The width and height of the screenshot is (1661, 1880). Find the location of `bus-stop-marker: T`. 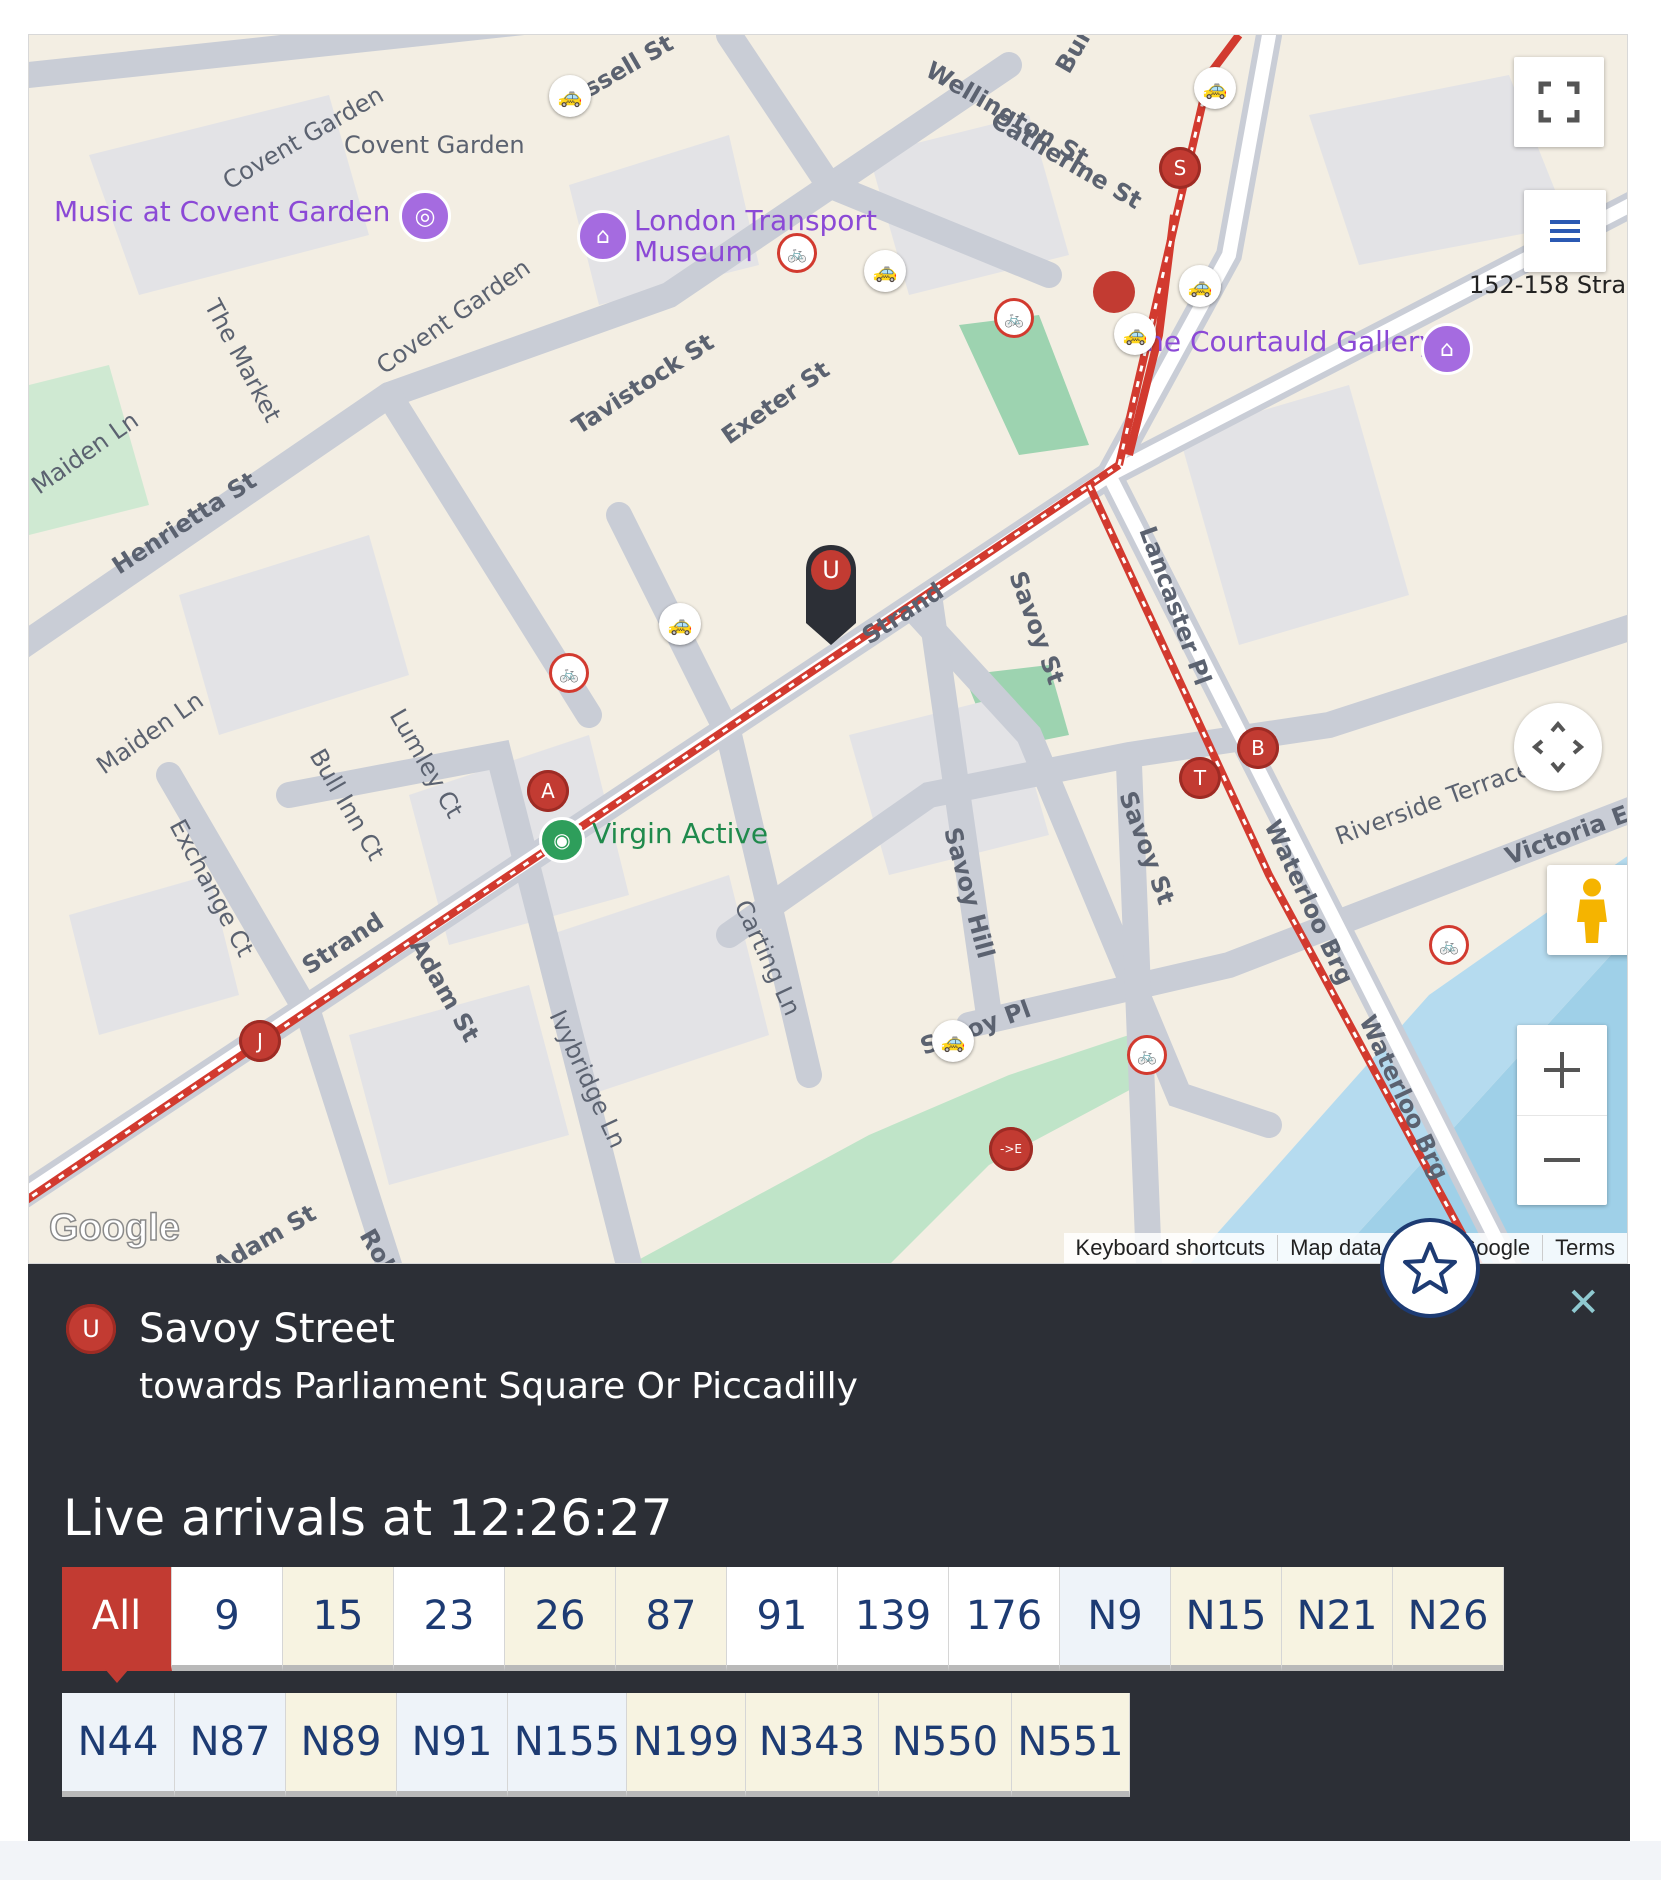

bus-stop-marker: T is located at coordinates (1200, 778).